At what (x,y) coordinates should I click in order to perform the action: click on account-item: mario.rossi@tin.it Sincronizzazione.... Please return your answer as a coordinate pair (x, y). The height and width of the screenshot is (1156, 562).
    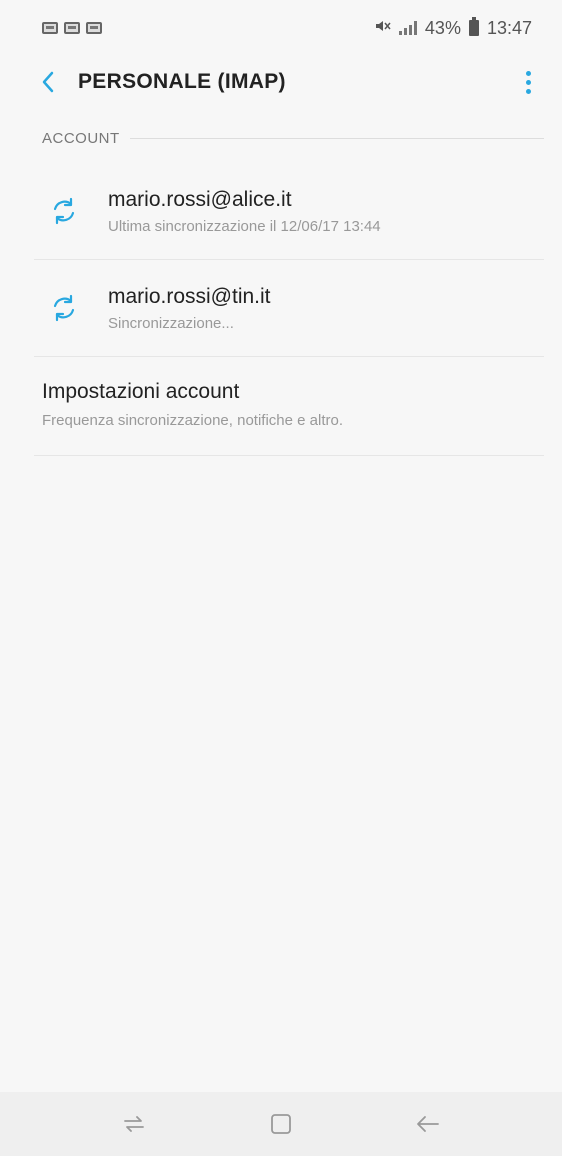
    Looking at the image, I should click on (289, 308).